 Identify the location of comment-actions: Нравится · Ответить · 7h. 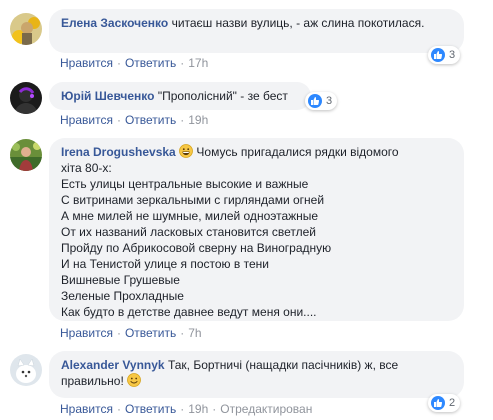
(131, 333).